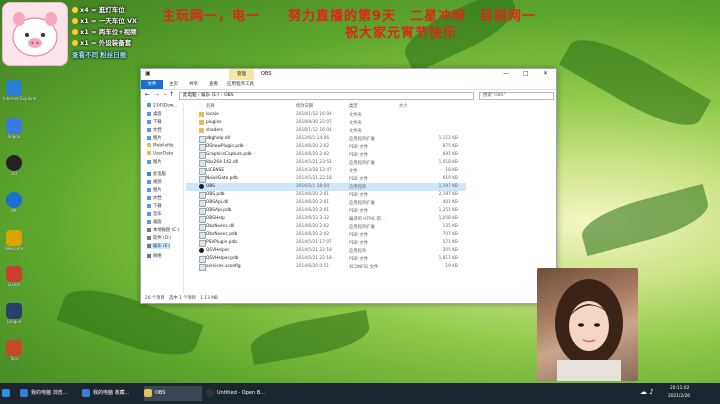 This screenshot has width=720, height=404. I want to click on file-row: plugins 2018/8/30 22:07 文件夹, so click(326, 123).